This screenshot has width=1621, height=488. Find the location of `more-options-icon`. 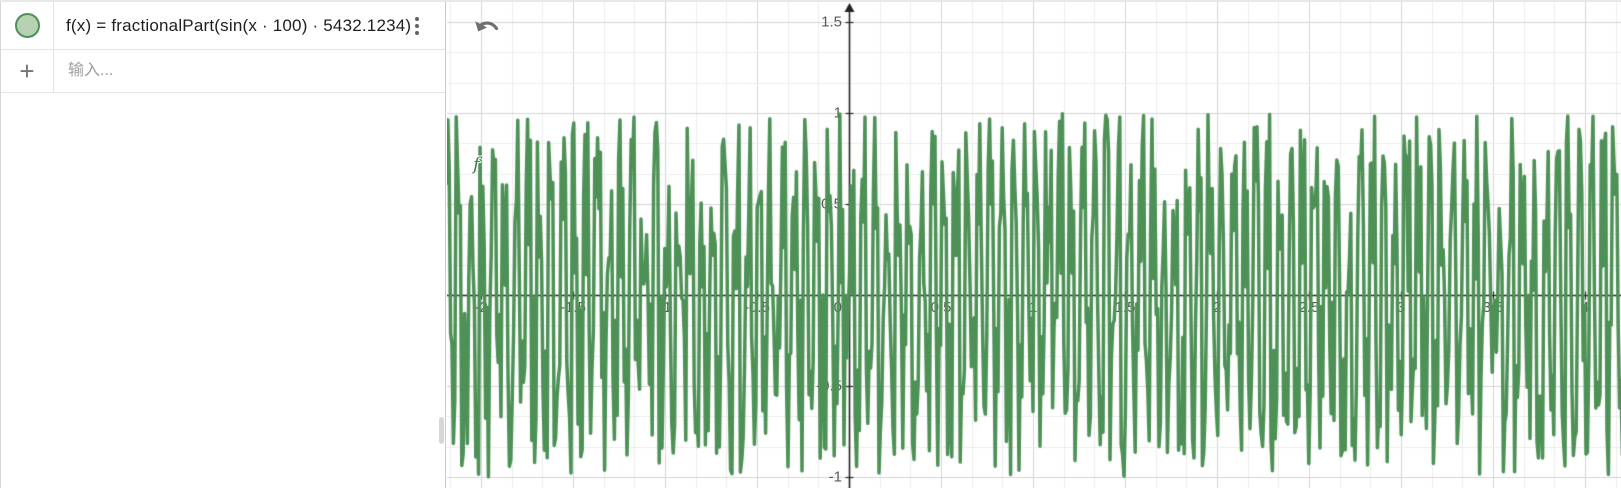

more-options-icon is located at coordinates (417, 26).